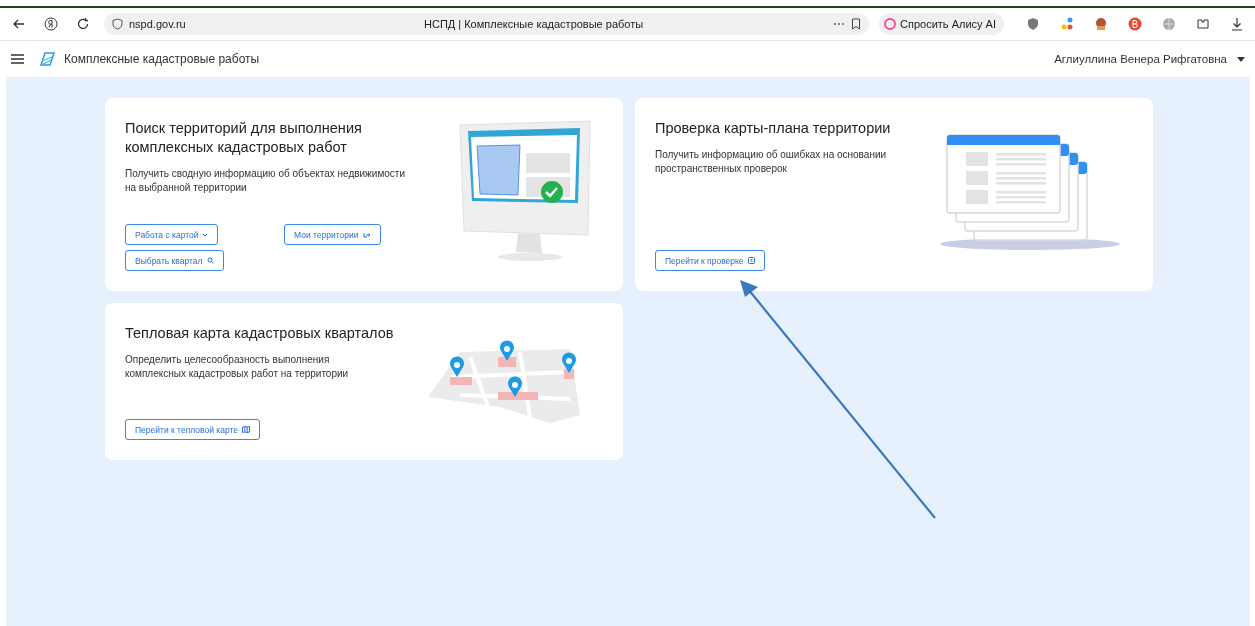  Describe the element at coordinates (17, 59) in the screenshot. I see `menu-icon` at that location.